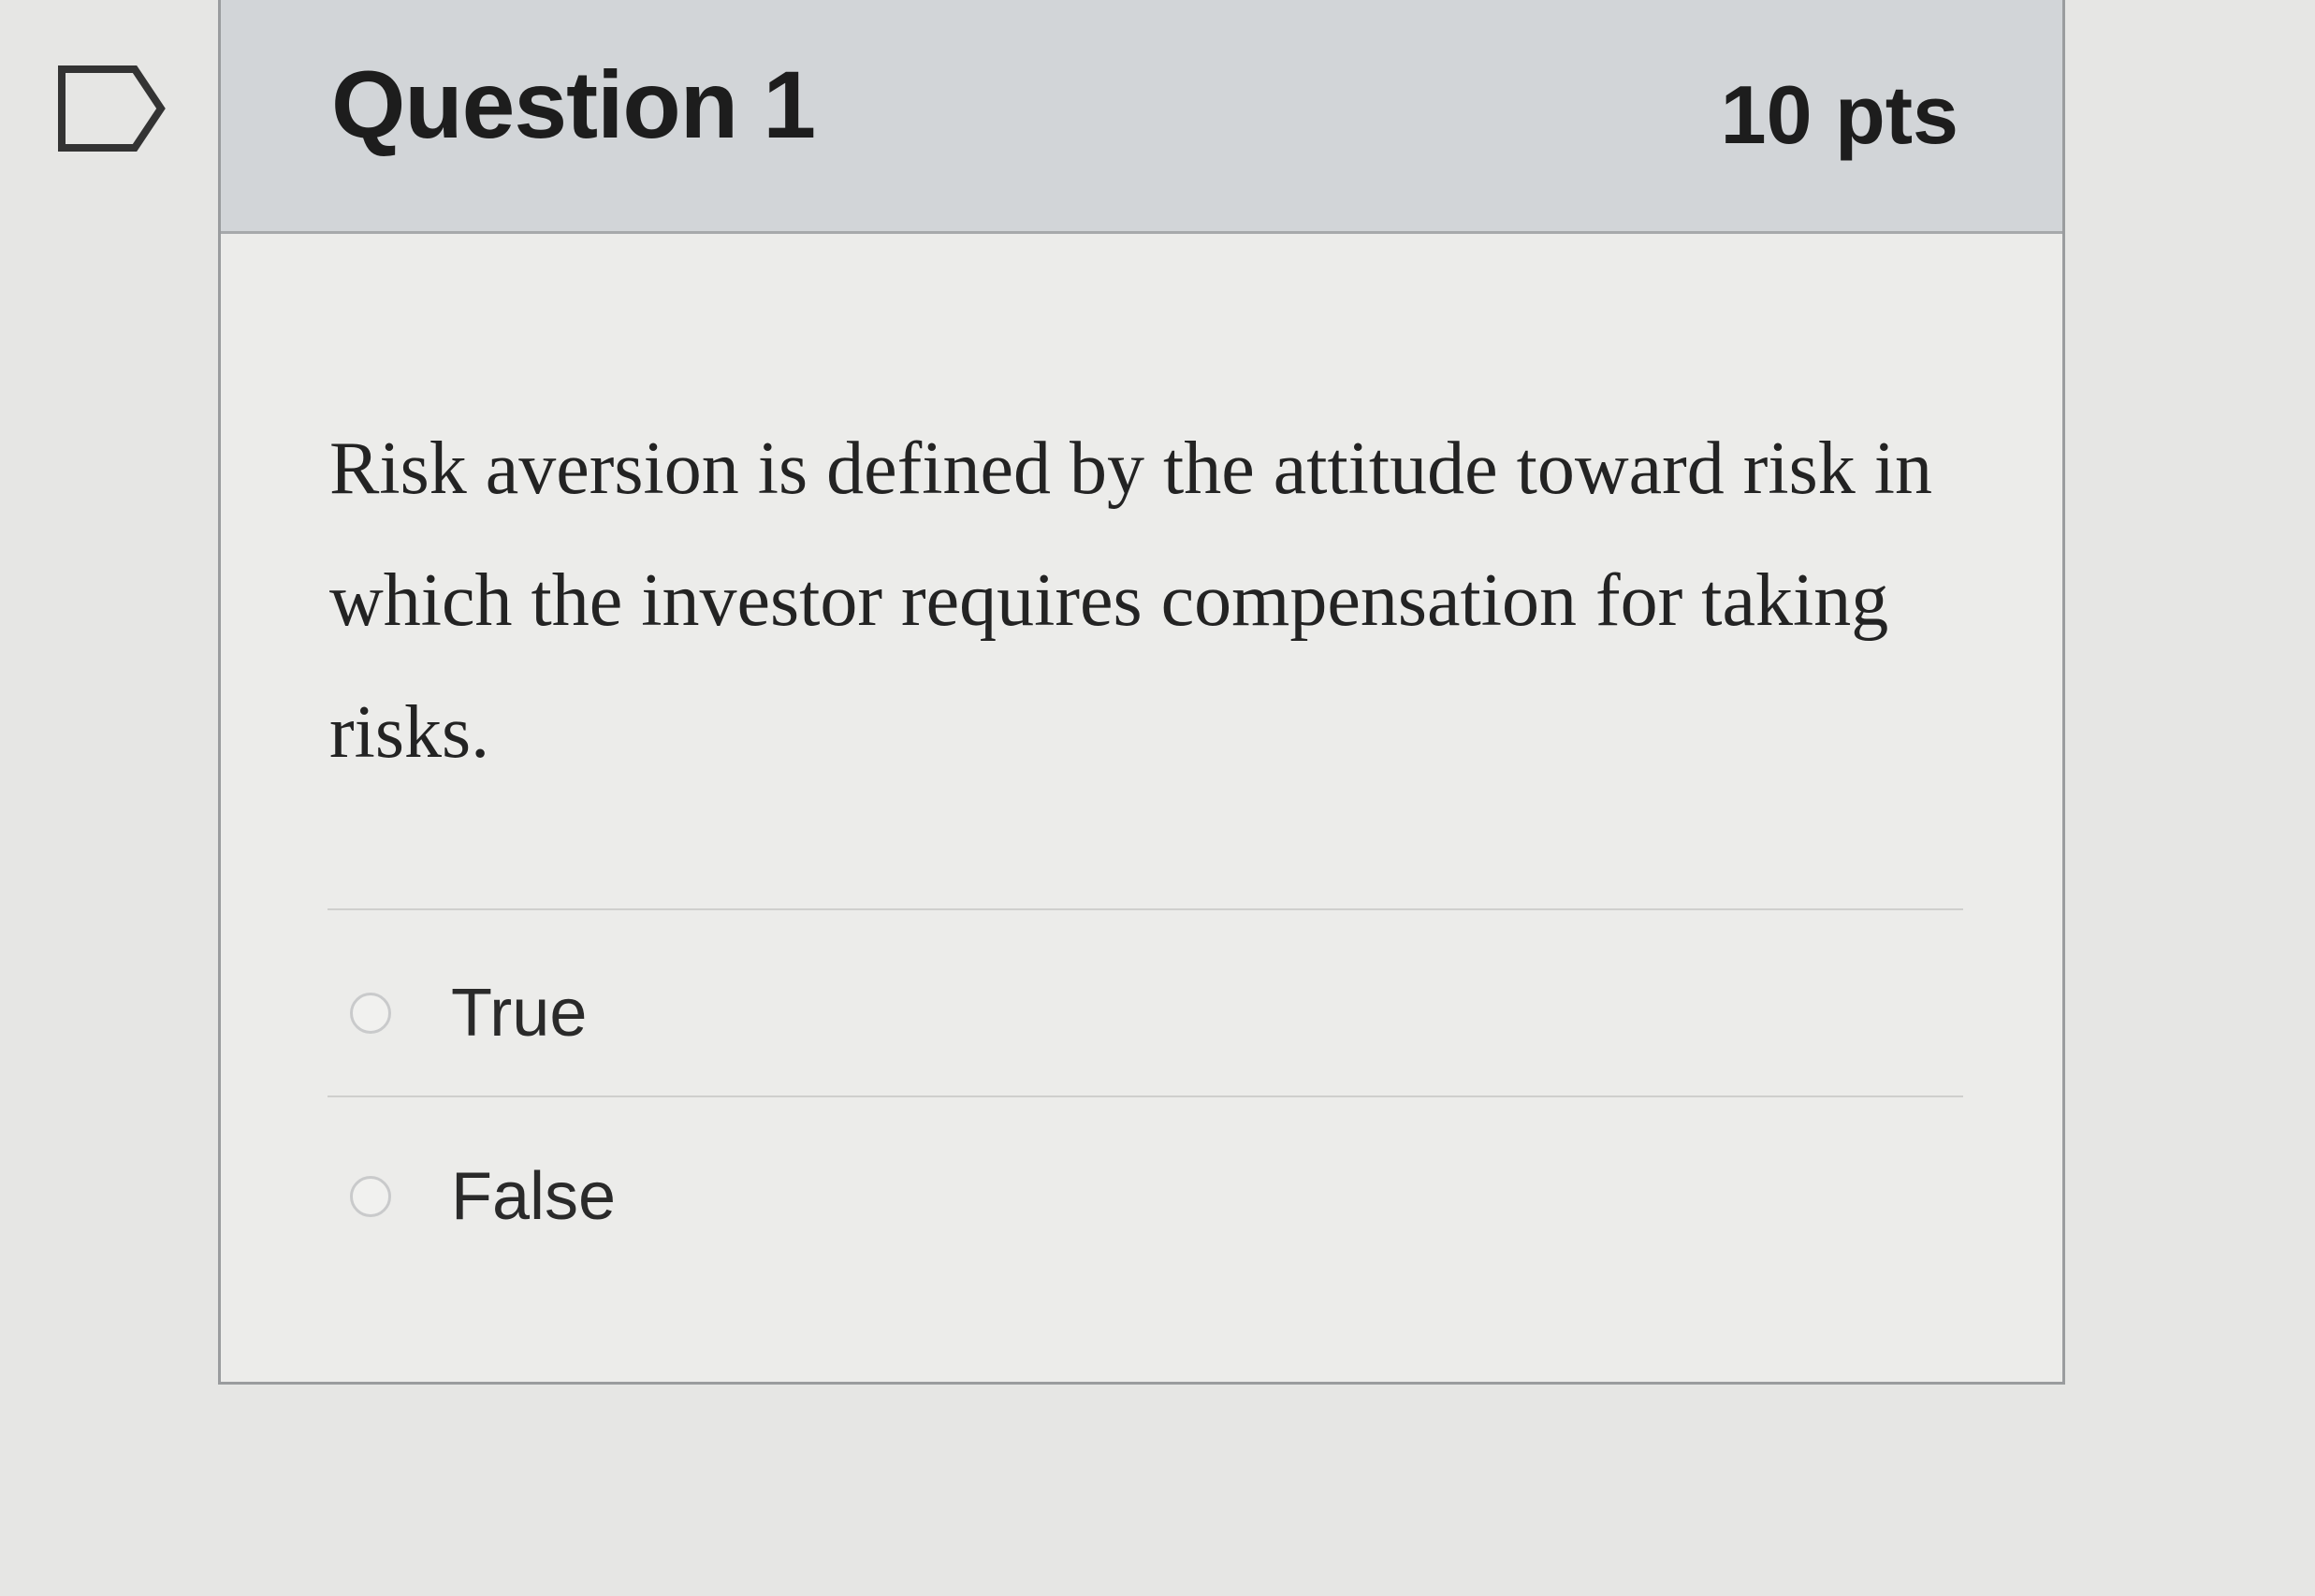  Describe the element at coordinates (112, 108) in the screenshot. I see `flag-outline-icon` at that location.